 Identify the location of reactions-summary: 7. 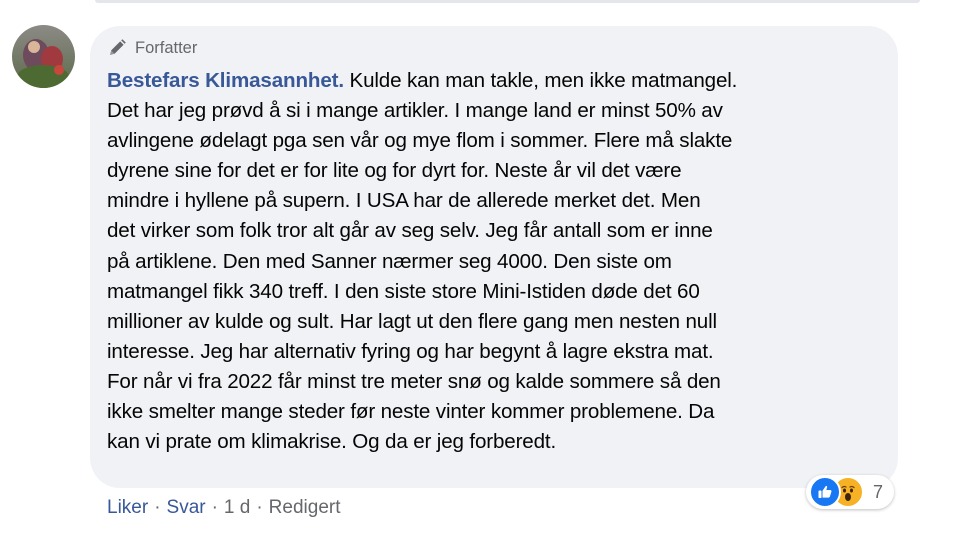
(850, 492).